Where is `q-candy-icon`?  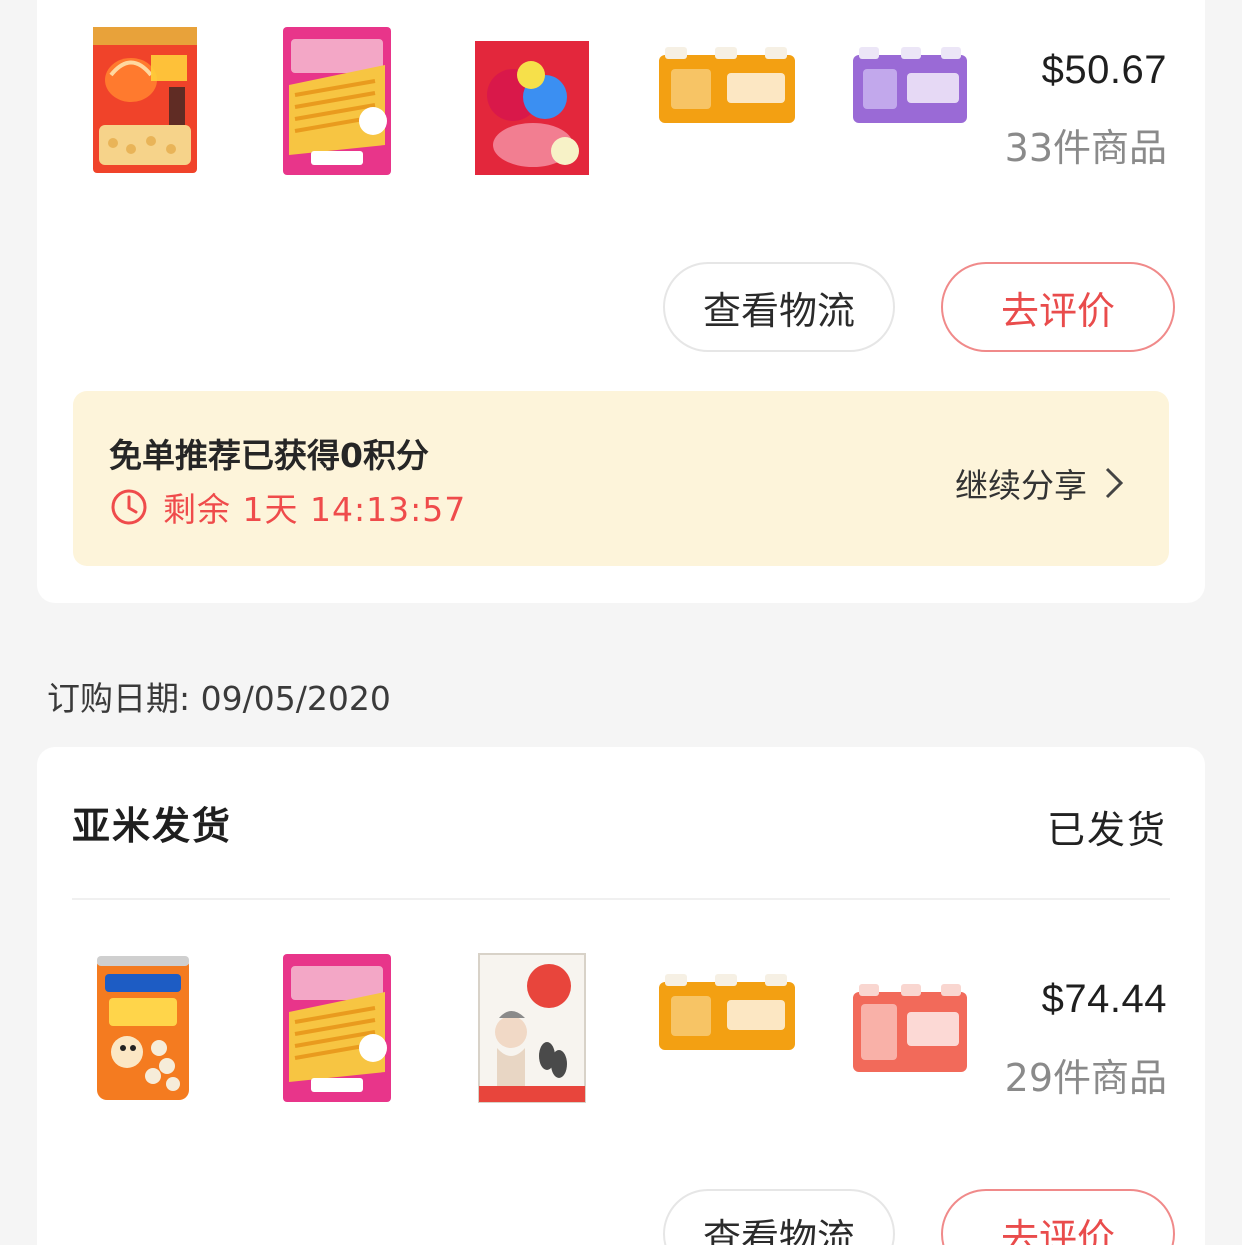 q-candy-icon is located at coordinates (532, 101).